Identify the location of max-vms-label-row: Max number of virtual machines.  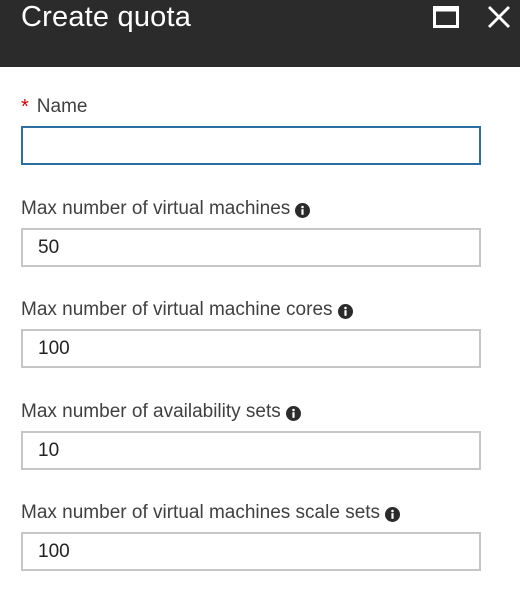
(251, 209).